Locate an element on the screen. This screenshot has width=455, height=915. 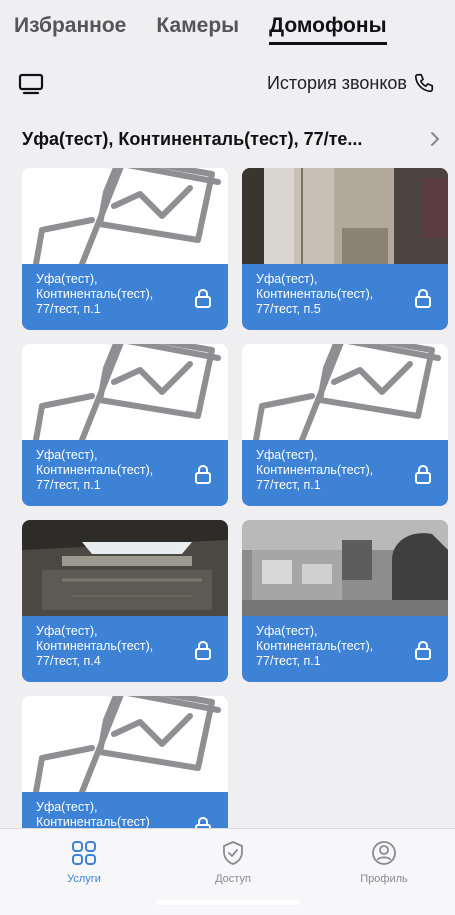
phone-icon is located at coordinates (424, 83).